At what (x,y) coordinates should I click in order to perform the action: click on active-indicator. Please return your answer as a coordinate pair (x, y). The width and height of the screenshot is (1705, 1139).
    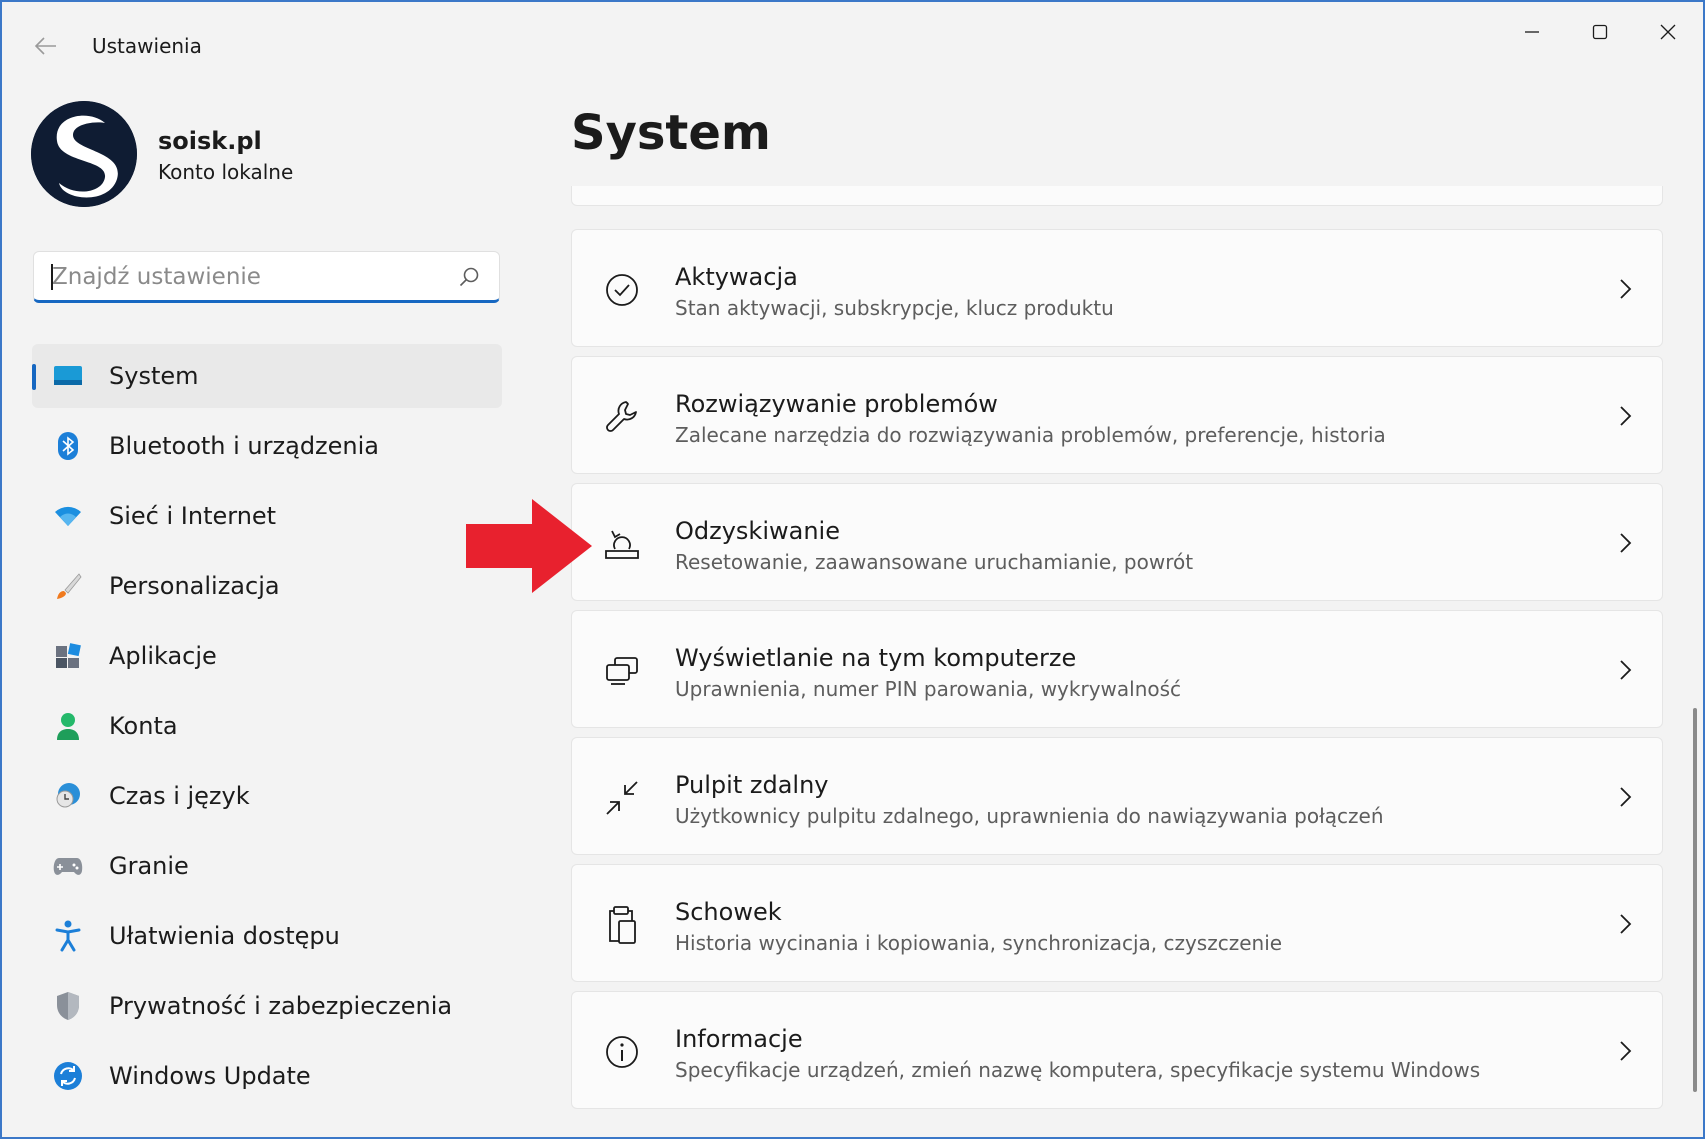
    Looking at the image, I should click on (34, 377).